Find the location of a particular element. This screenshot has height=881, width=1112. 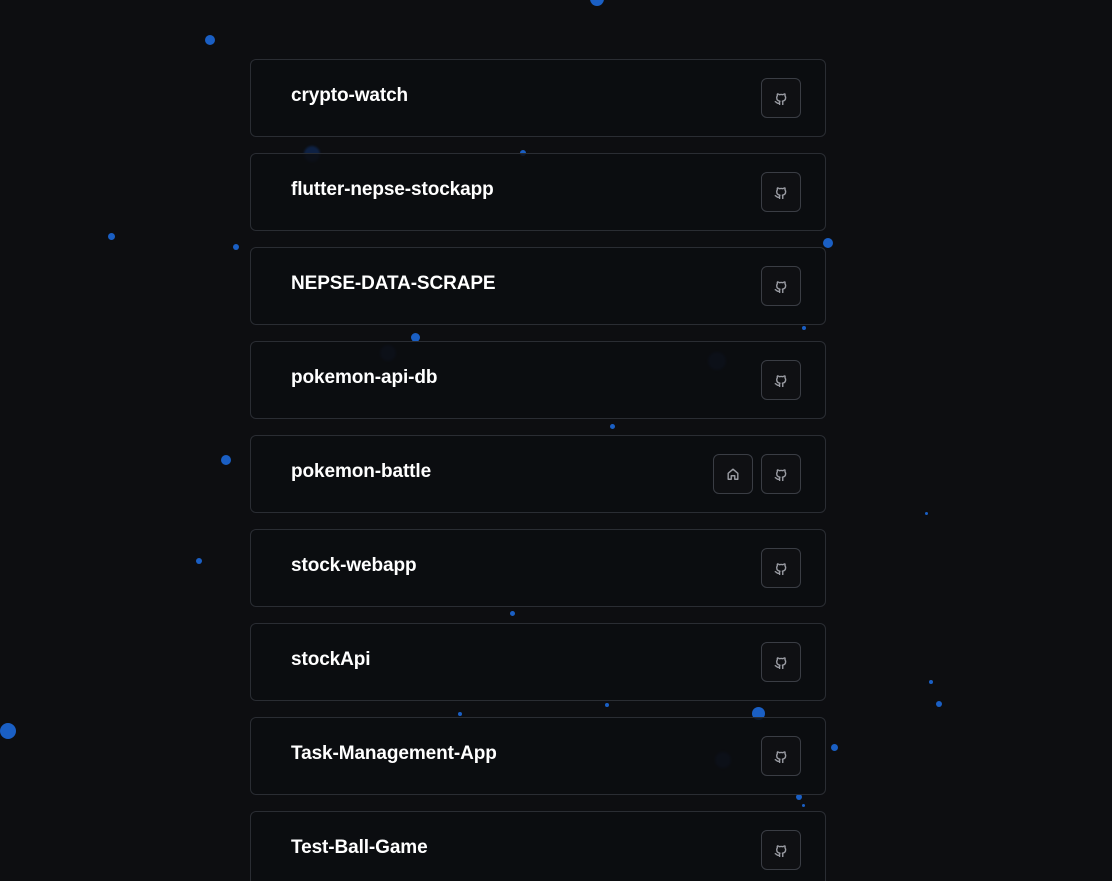

project-card: Task-Management-App is located at coordinates (538, 756).